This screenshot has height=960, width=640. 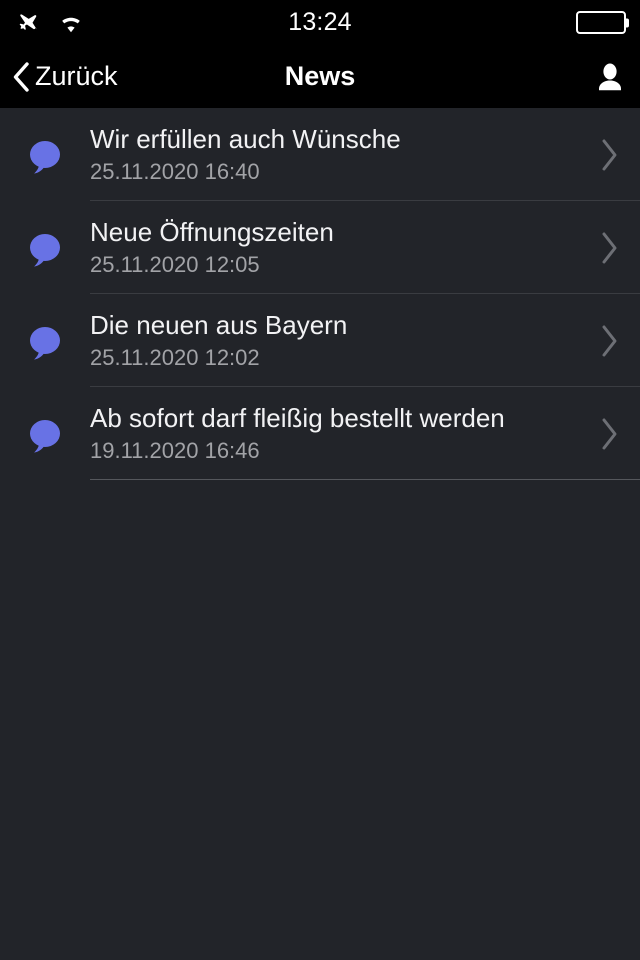 I want to click on list-item-title: Die neuen aus Bayern, so click(x=219, y=326).